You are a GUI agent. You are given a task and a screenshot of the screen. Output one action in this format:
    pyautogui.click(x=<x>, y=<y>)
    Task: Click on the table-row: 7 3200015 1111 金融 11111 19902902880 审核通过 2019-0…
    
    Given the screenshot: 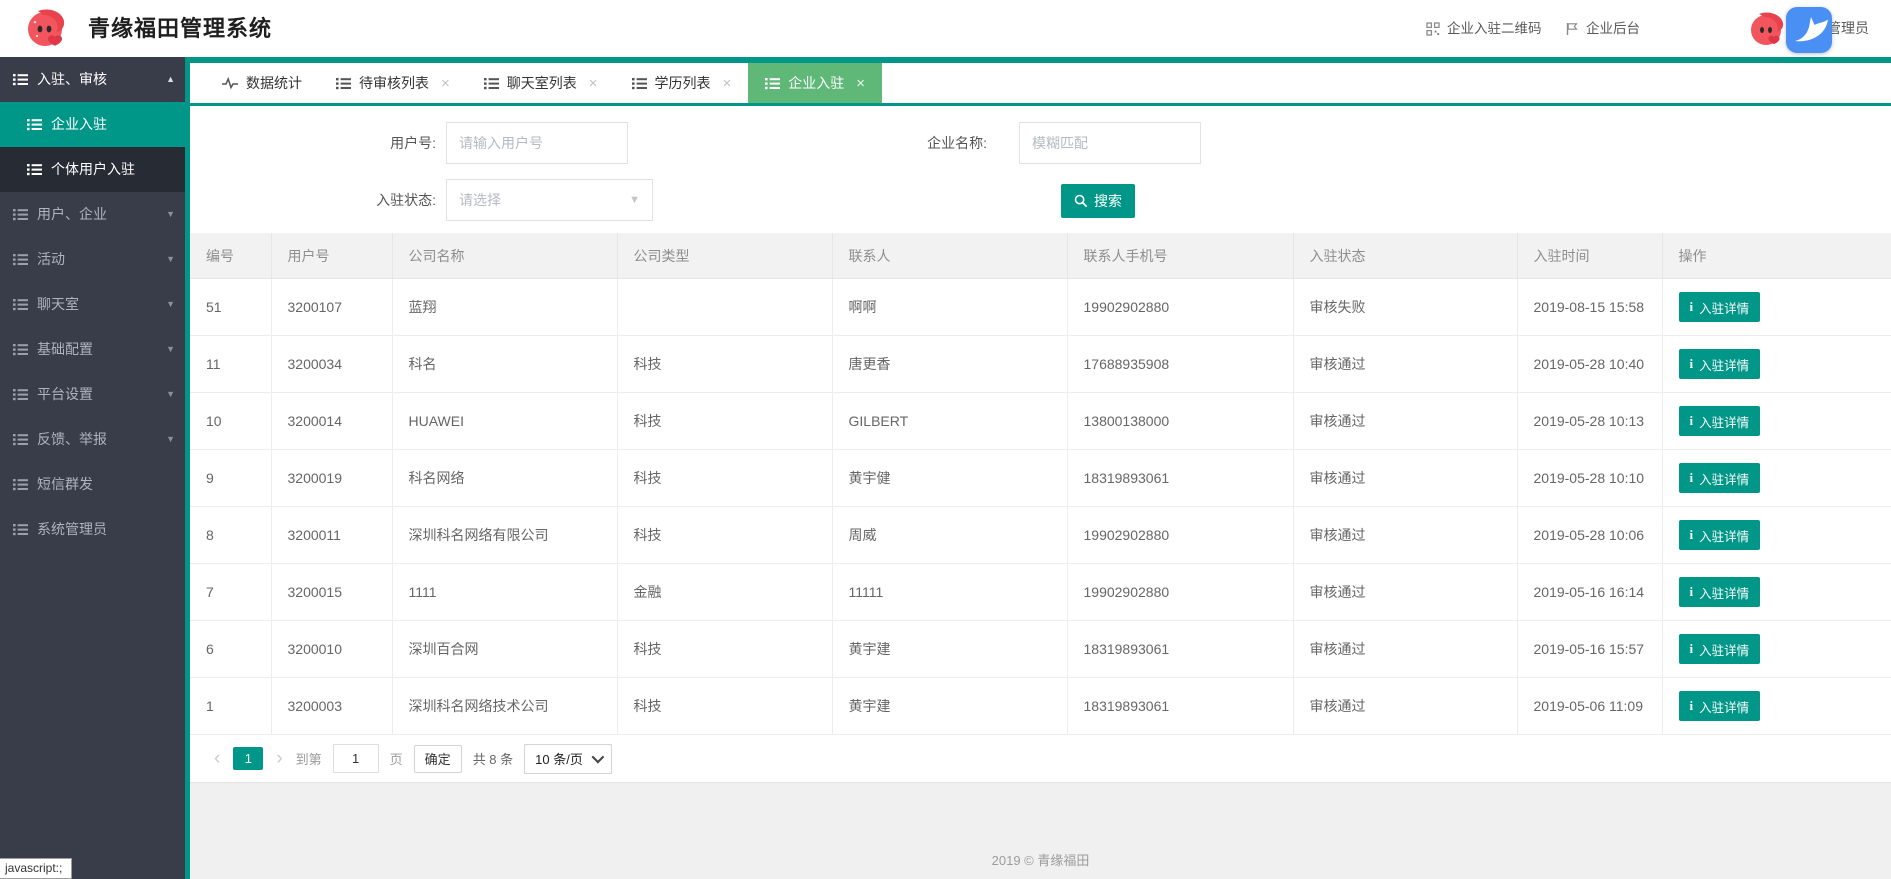 What is the action you would take?
    pyautogui.click(x=1040, y=592)
    